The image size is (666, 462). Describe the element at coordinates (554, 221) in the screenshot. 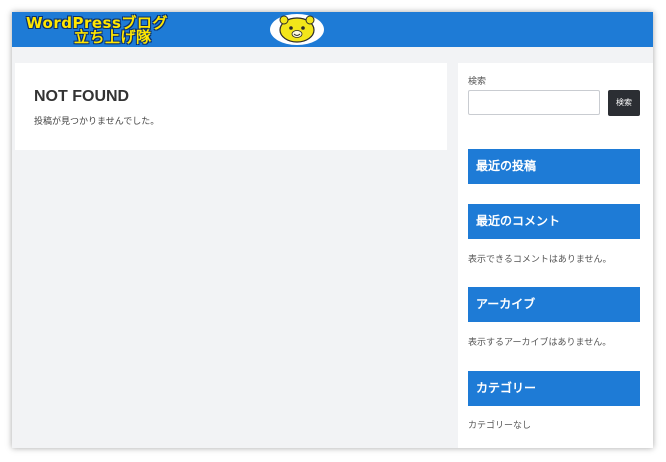

I see `widget-title-recent-comments: 最近のコメント` at that location.